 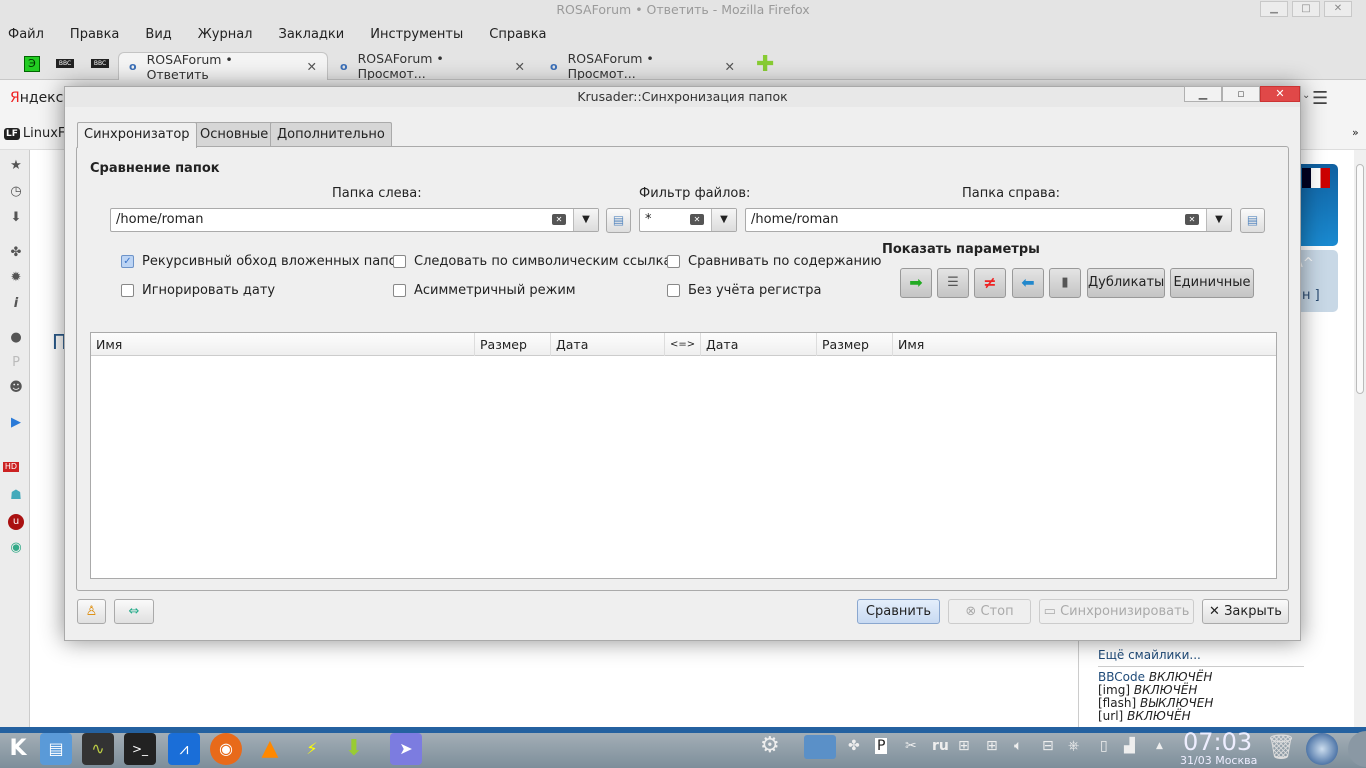 What do you see at coordinates (854, 746) in the screenshot?
I see `plugin-icon: ✤` at bounding box center [854, 746].